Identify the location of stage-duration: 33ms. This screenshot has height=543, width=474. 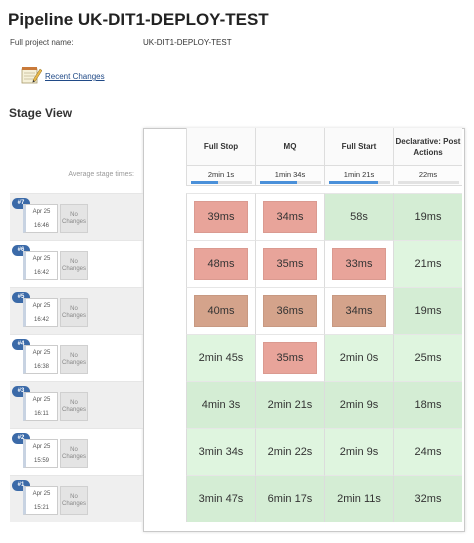
(359, 264).